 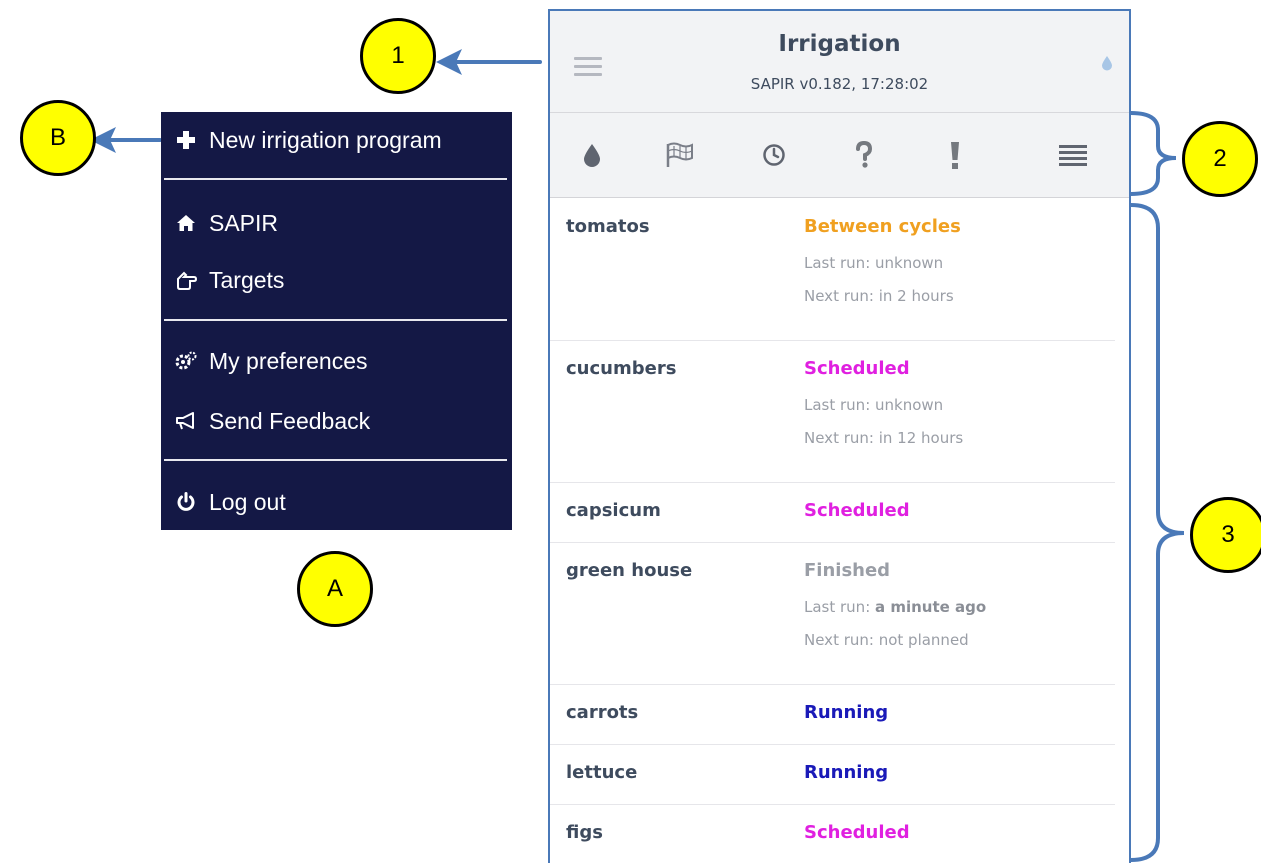 I want to click on menu-item-label: Log out, so click(x=247, y=501).